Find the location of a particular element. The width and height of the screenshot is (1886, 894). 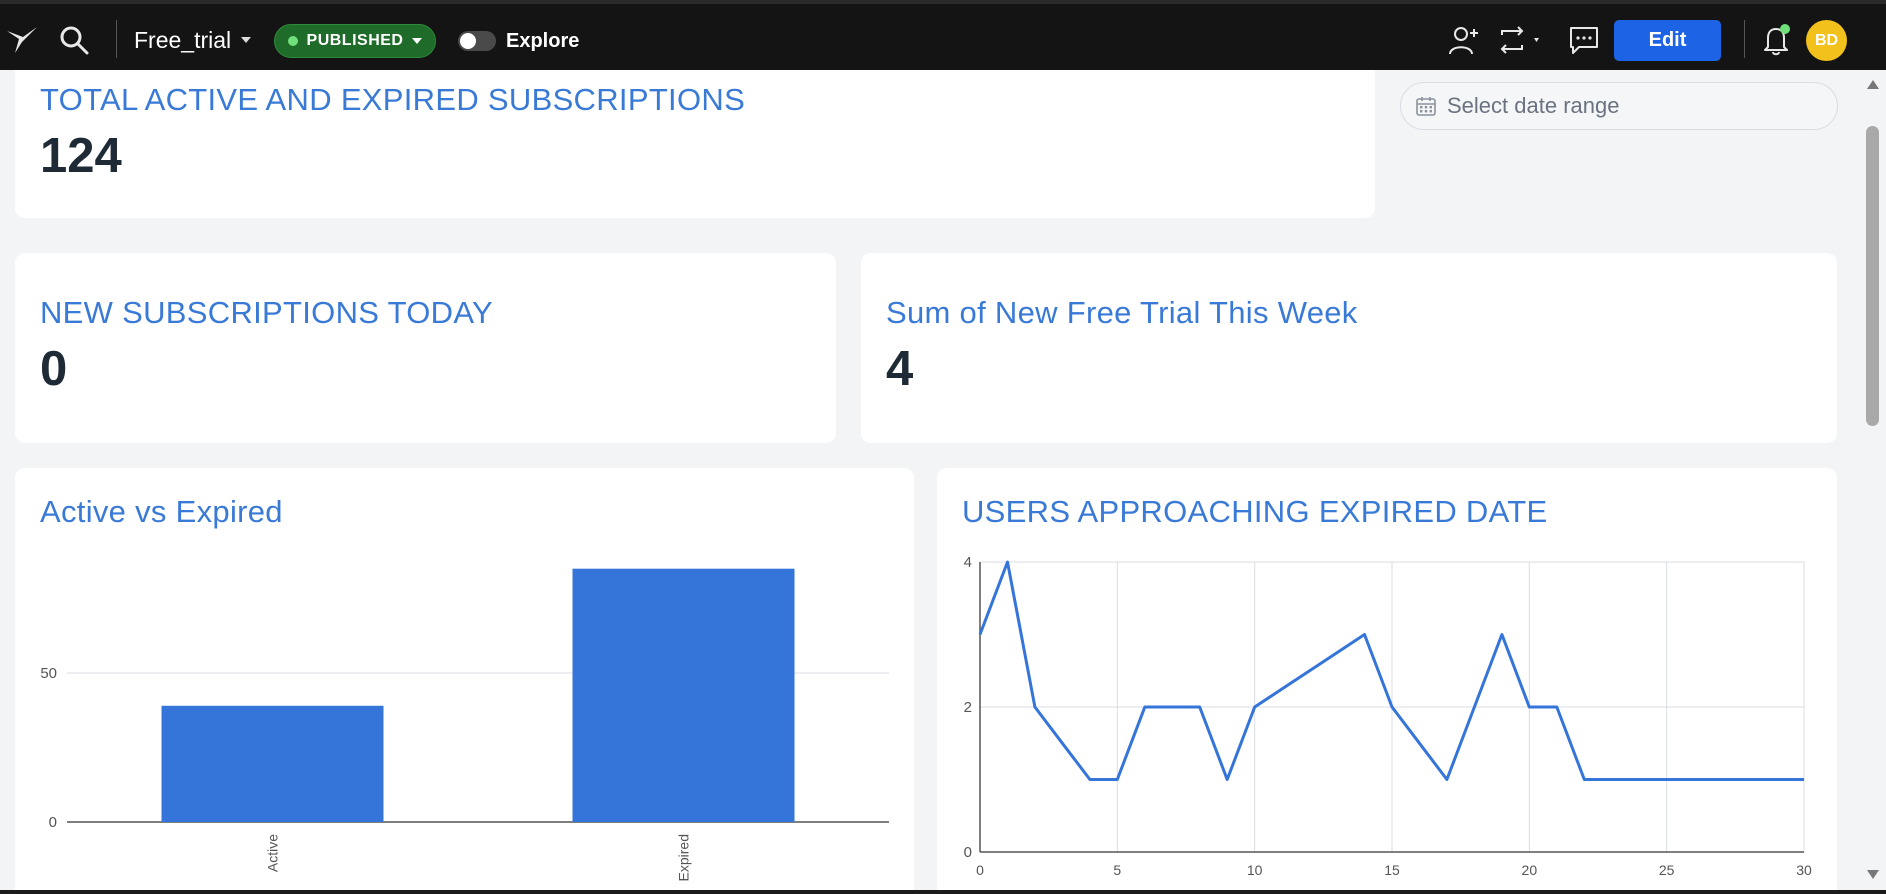

kpi-value: 4 is located at coordinates (900, 369).